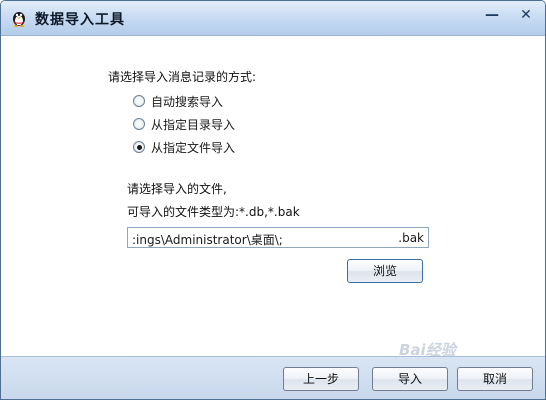 This screenshot has height=400, width=546. What do you see at coordinates (193, 124) in the screenshot?
I see `radio-label: 从指定目录导入` at bounding box center [193, 124].